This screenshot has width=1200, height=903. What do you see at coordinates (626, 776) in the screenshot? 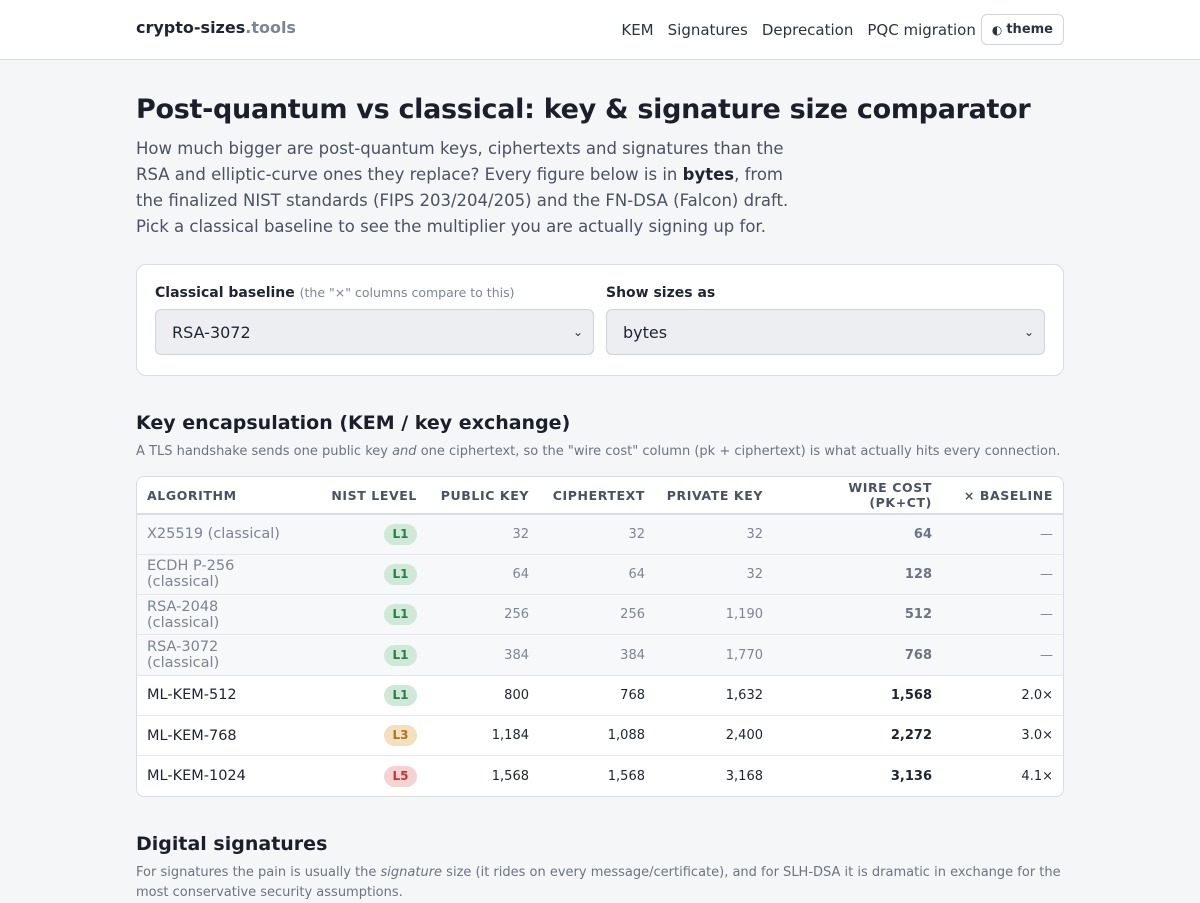
I see `cell-ciphertext: 1,568` at bounding box center [626, 776].